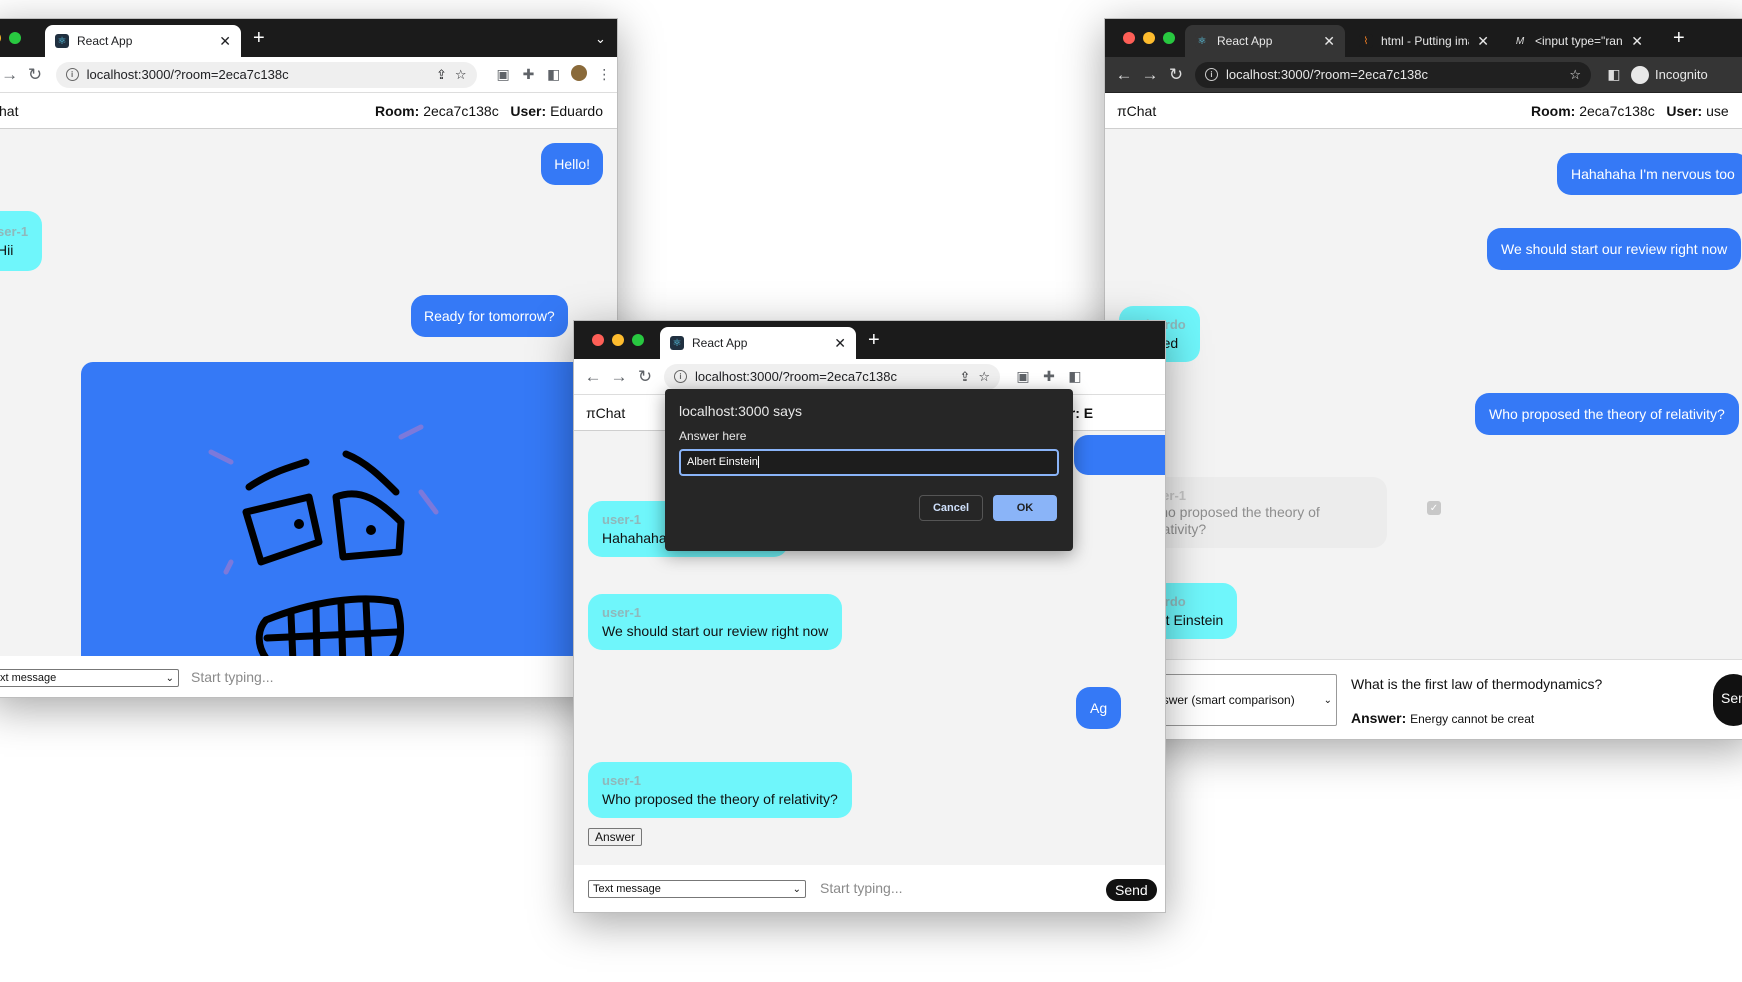 This screenshot has width=1742, height=982. I want to click on tab-strip: ⚛ React App ✕ + ⌄, so click(308, 38).